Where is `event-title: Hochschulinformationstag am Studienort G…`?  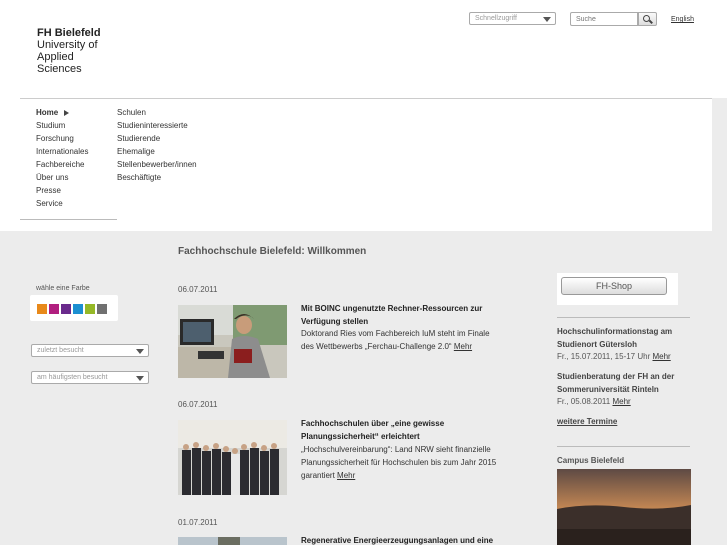
event-title: Hochschulinformationstag am Studienort G… is located at coordinates (623, 338).